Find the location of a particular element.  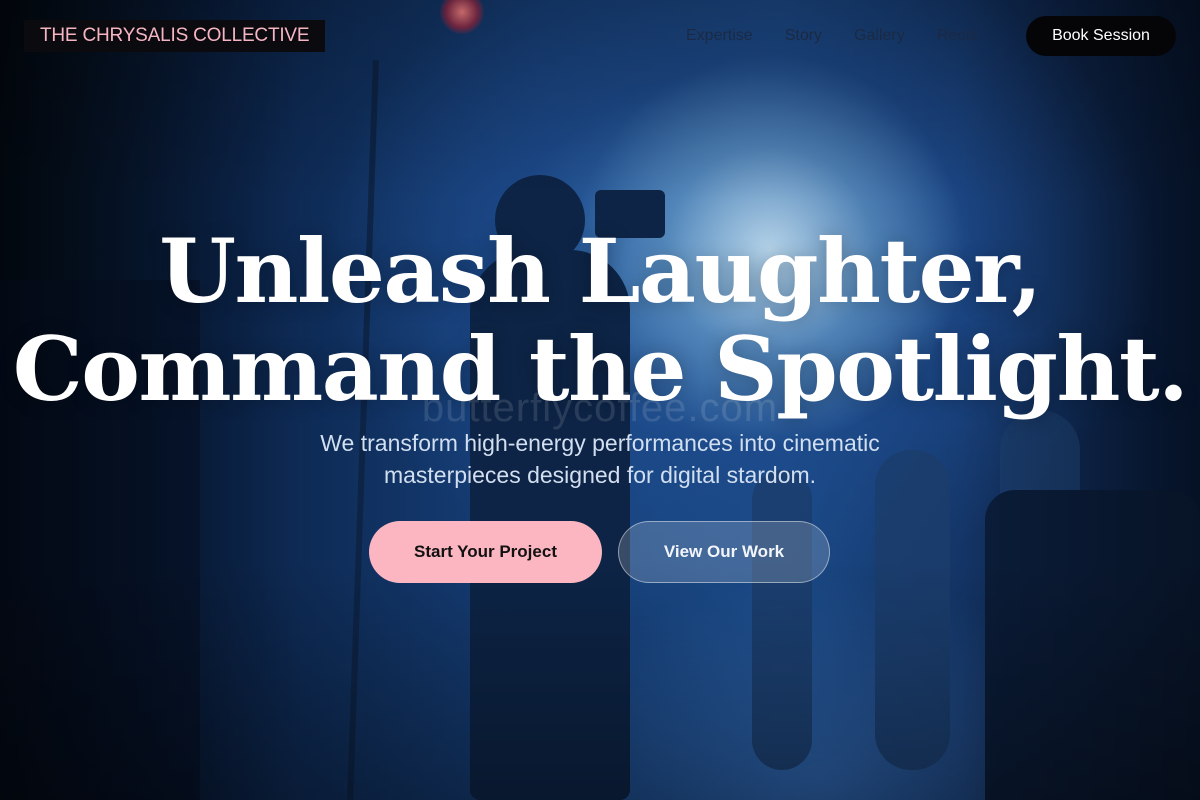

book-session-button: Book Session is located at coordinates (1101, 36).